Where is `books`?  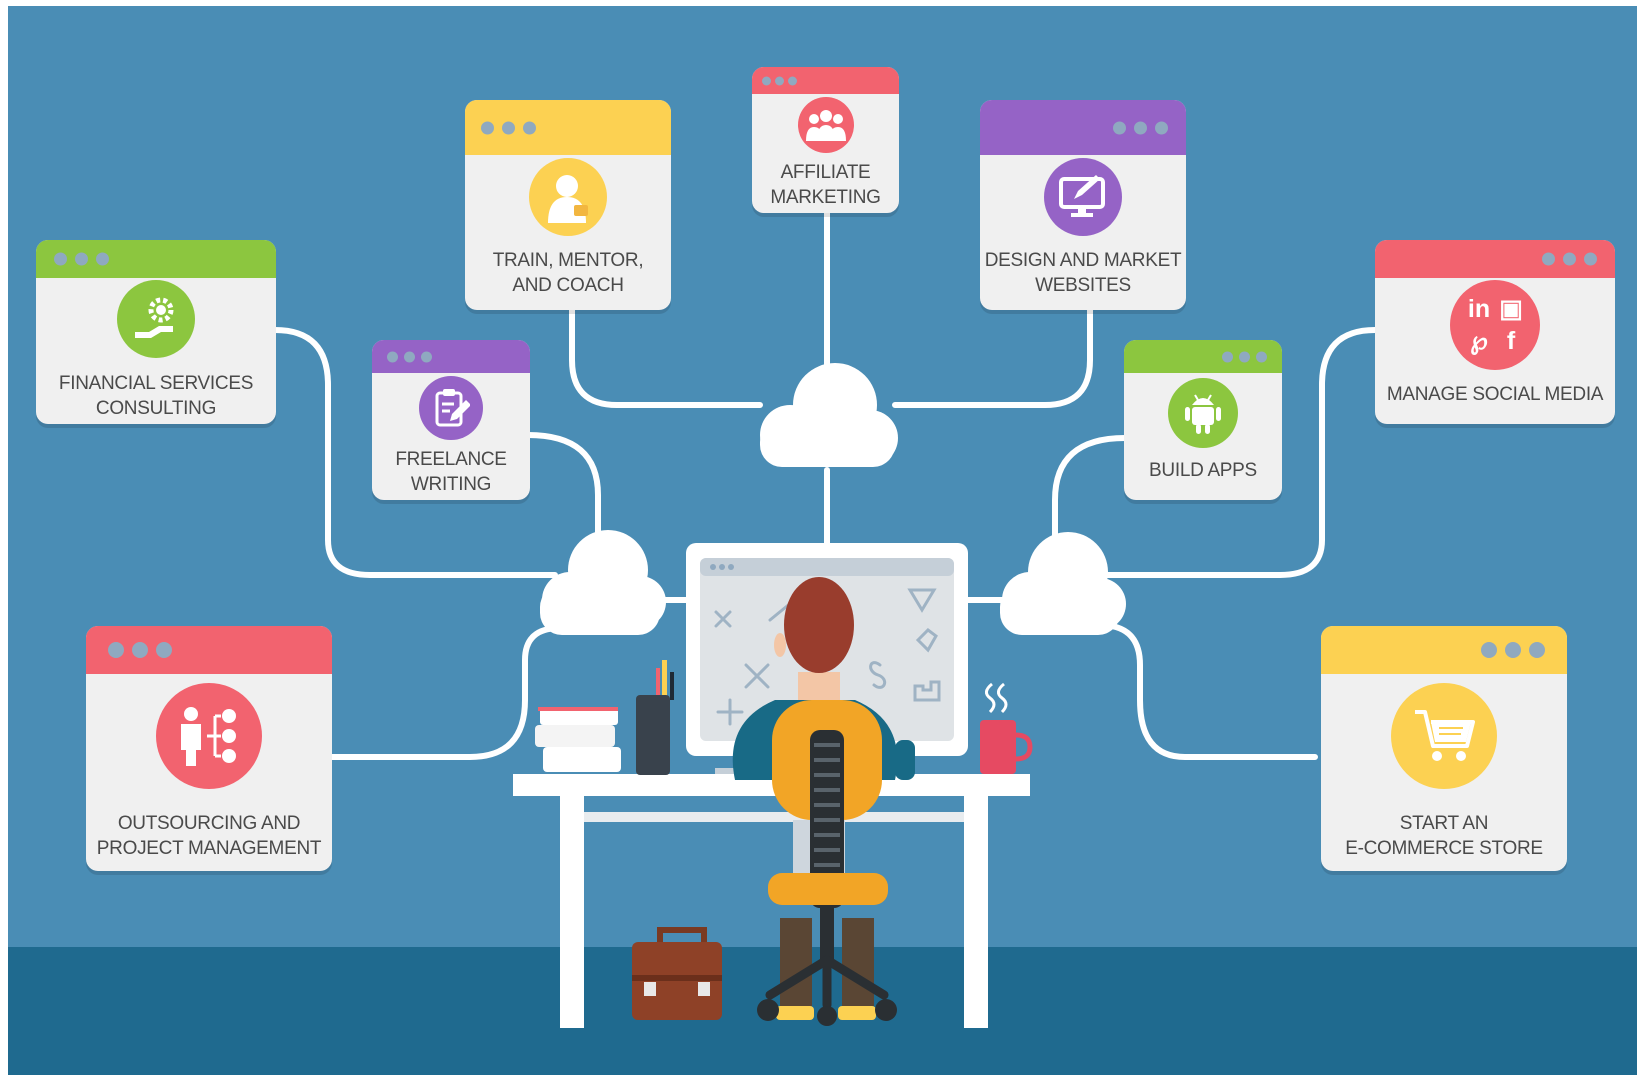 books is located at coordinates (578, 739).